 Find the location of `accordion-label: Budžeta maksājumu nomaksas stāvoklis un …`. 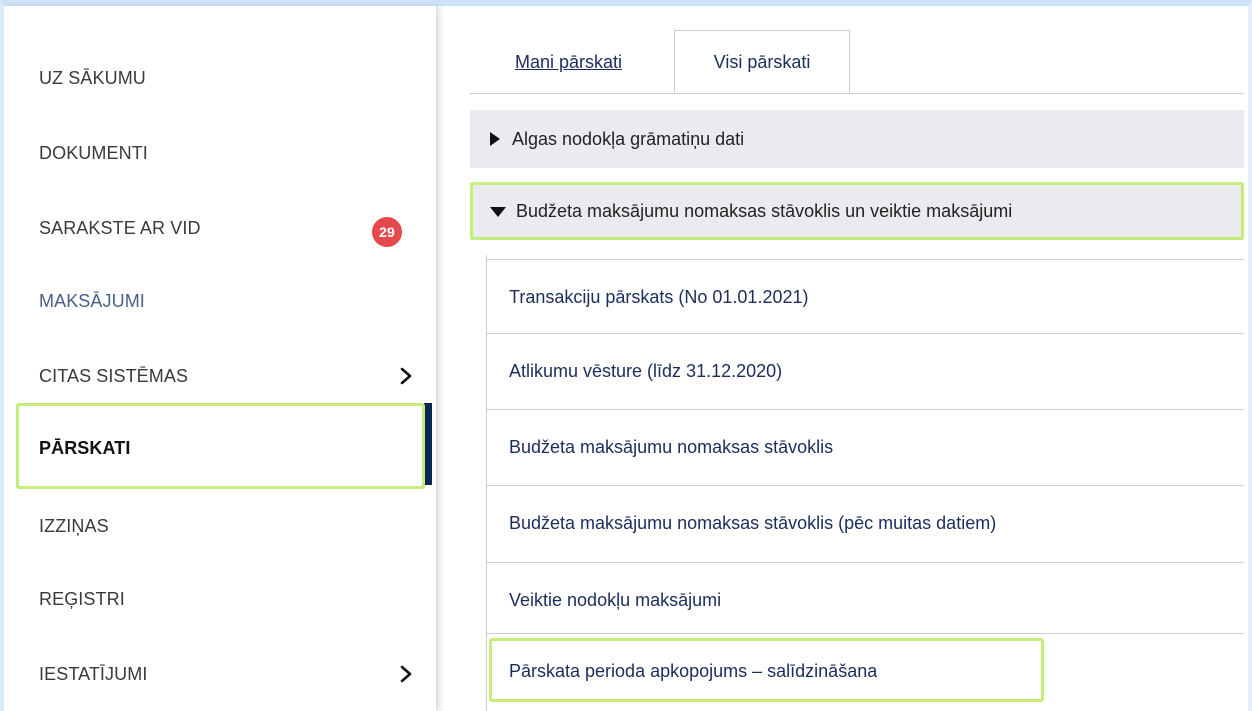

accordion-label: Budžeta maksājumu nomaksas stāvoklis un … is located at coordinates (764, 210).